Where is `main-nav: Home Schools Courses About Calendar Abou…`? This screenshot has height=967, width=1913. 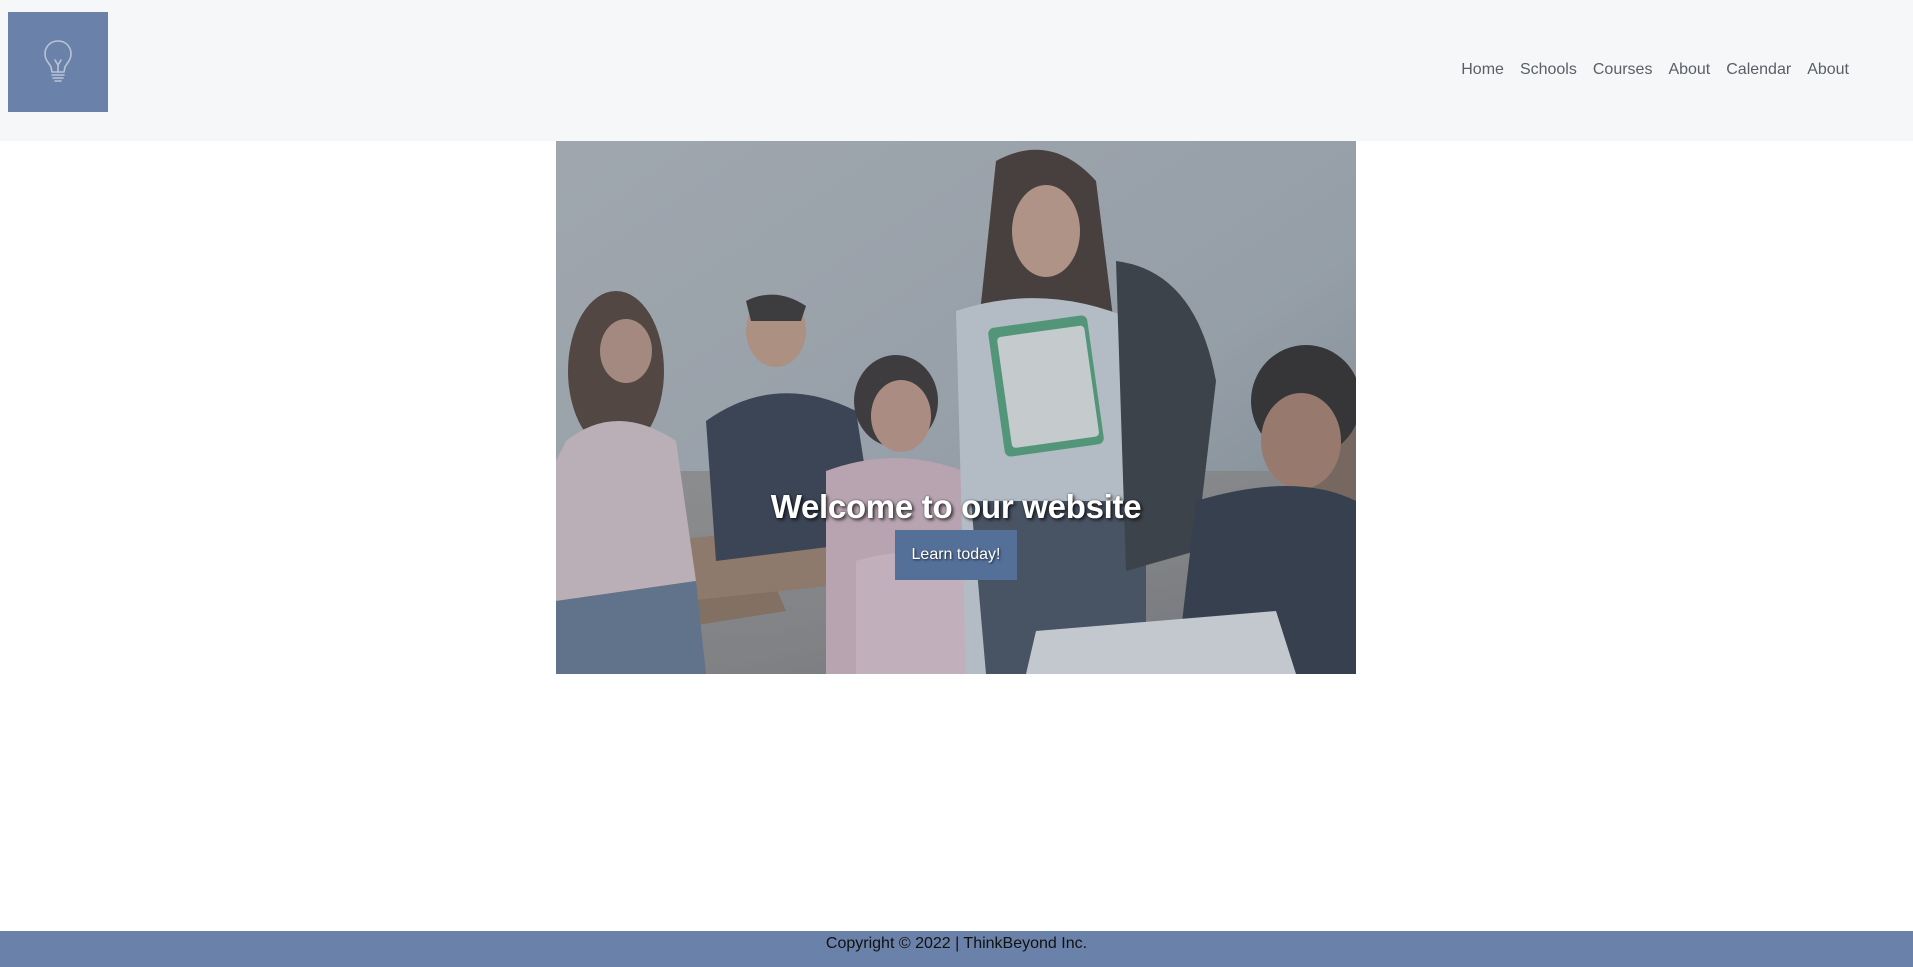 main-nav: Home Schools Courses About Calendar Abou… is located at coordinates (1655, 70).